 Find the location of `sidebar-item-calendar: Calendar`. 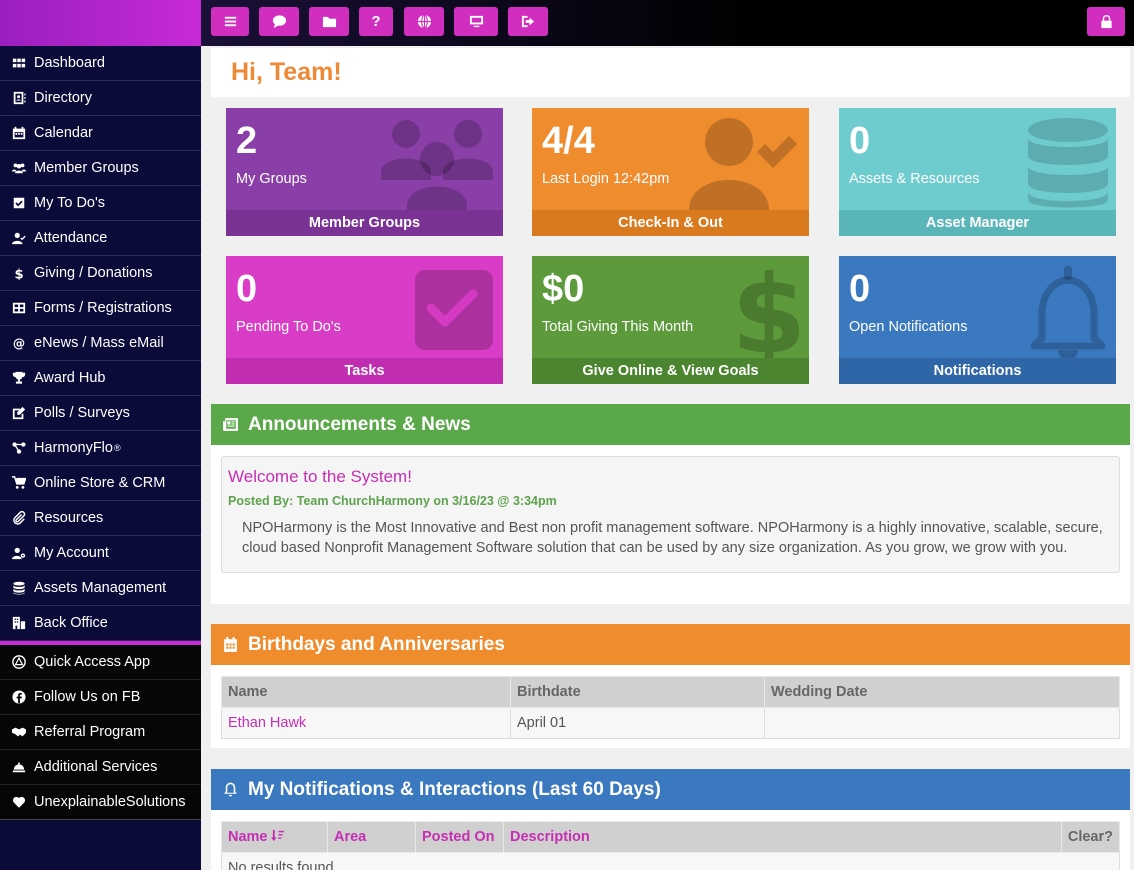

sidebar-item-calendar: Calendar is located at coordinates (100, 133).